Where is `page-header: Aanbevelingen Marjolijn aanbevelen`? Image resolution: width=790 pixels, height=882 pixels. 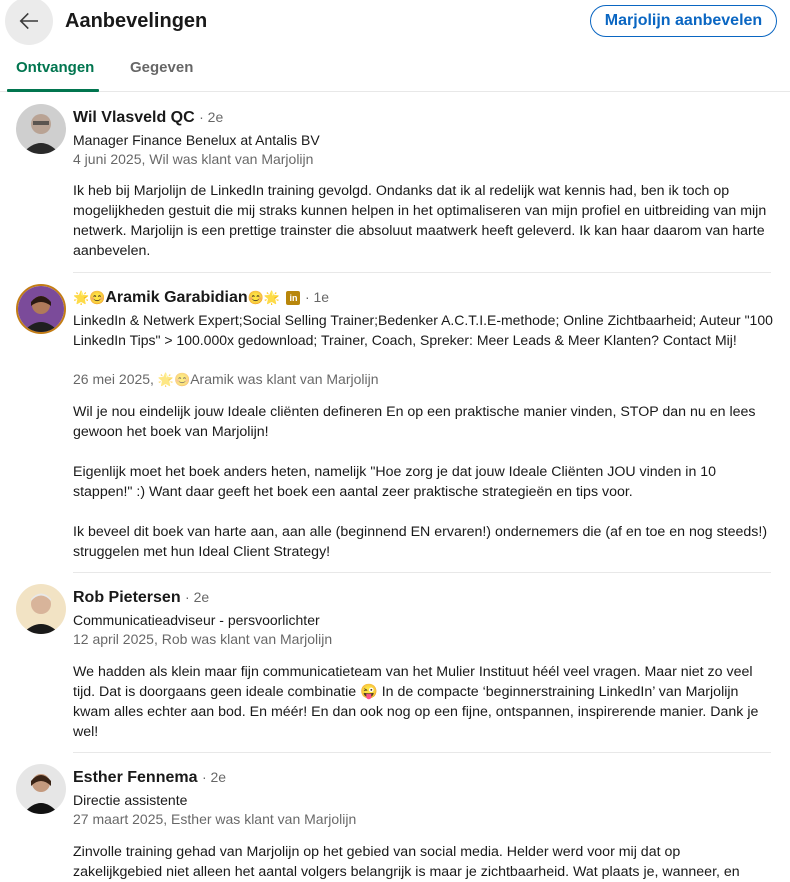 page-header: Aanbevelingen Marjolijn aanbevelen is located at coordinates (395, 23).